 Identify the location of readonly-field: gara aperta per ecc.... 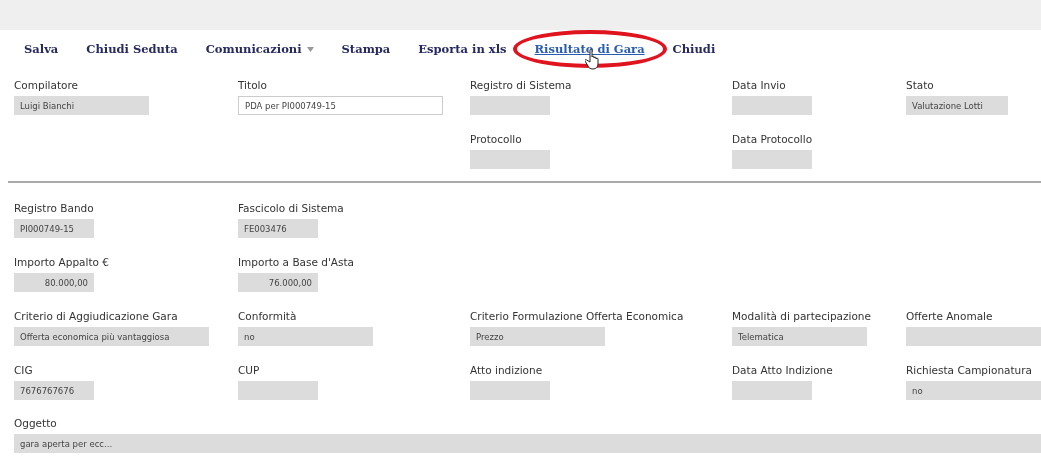
(527, 443).